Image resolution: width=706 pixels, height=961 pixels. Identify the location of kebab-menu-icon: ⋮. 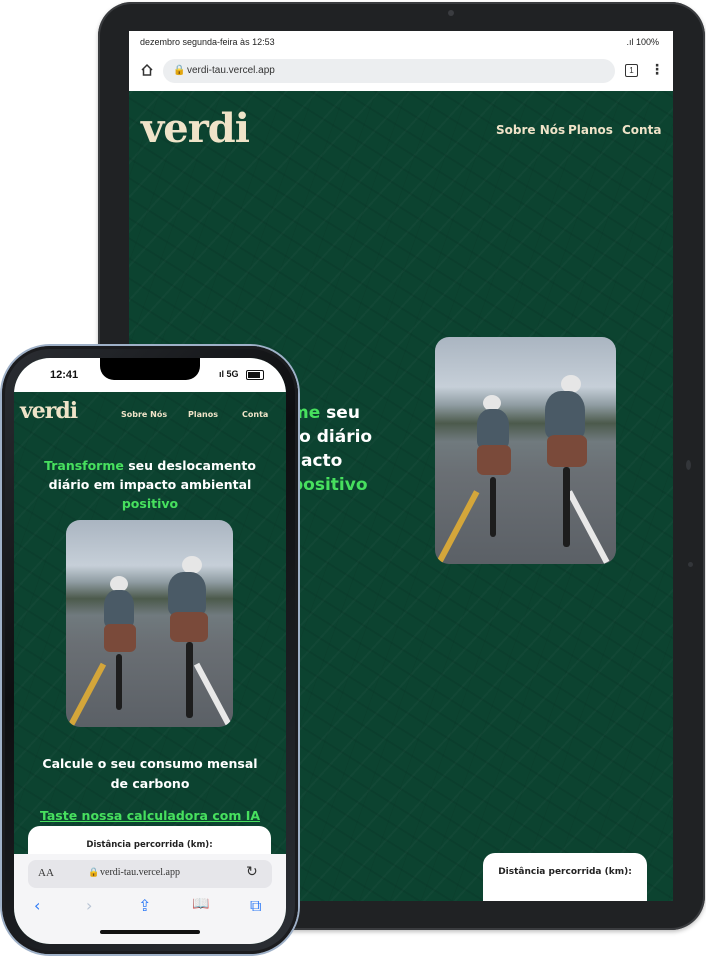
(657, 70).